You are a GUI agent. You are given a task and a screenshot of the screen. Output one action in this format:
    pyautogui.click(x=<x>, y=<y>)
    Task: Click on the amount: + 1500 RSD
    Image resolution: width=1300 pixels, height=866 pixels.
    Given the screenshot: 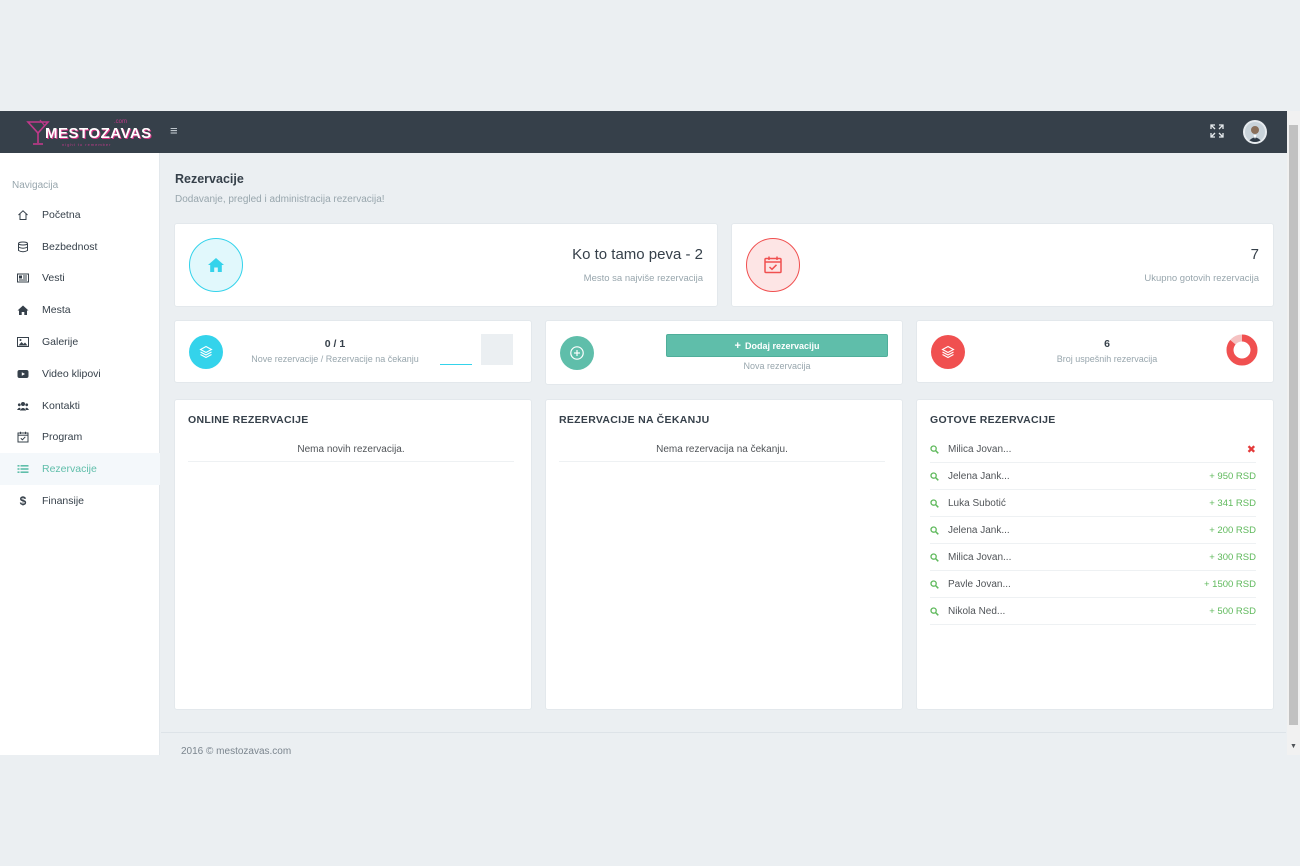 What is the action you would take?
    pyautogui.click(x=1229, y=584)
    